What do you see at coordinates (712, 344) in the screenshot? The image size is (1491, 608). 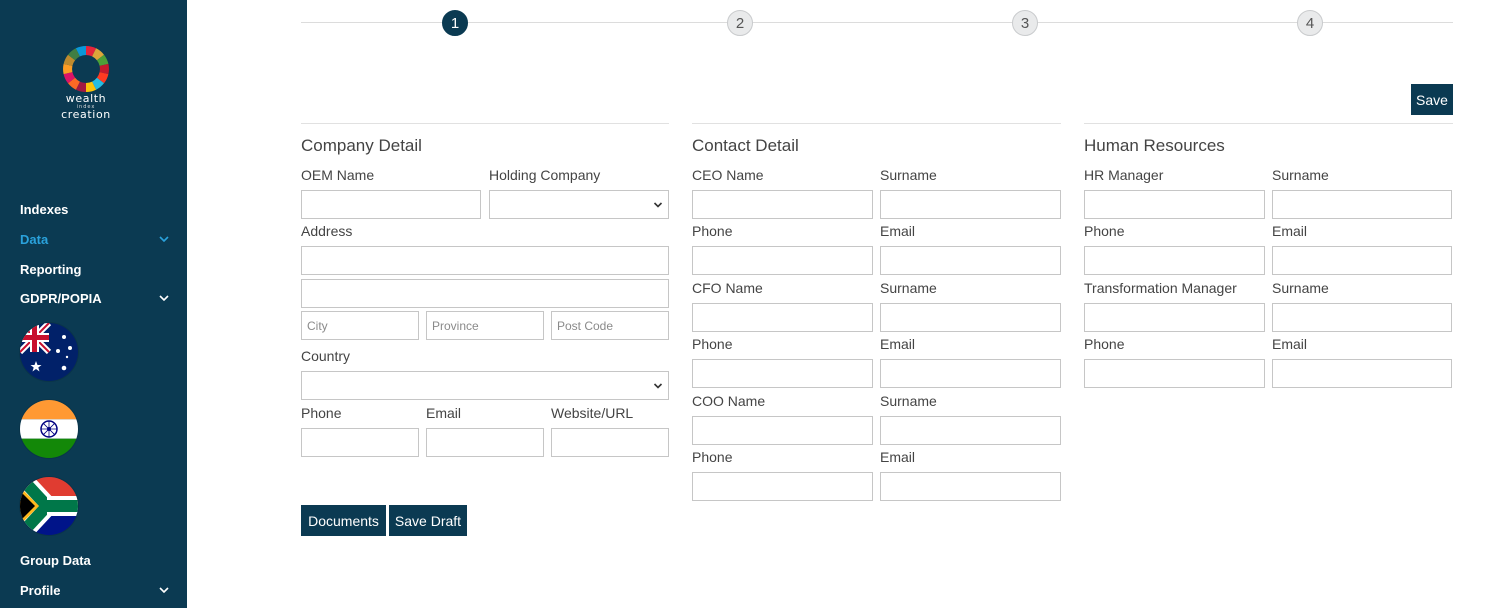 I see `cfo-phone-label: Phone` at bounding box center [712, 344].